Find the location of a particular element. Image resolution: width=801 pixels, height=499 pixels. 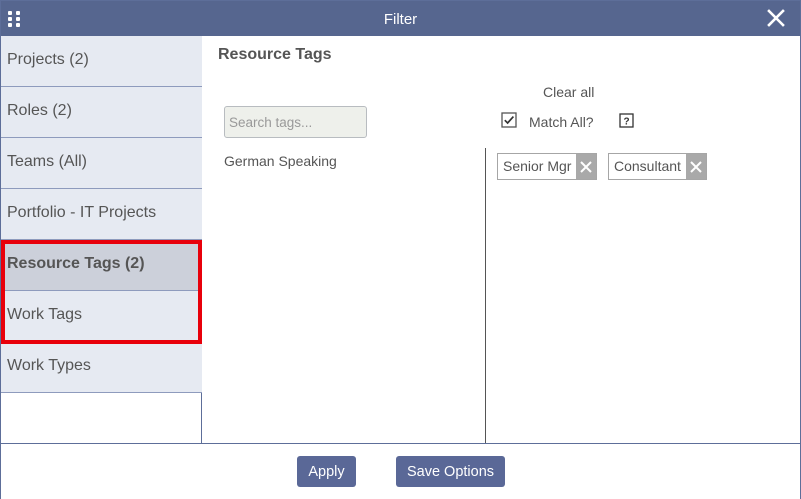

panel-title: Resource Tags is located at coordinates (275, 54).